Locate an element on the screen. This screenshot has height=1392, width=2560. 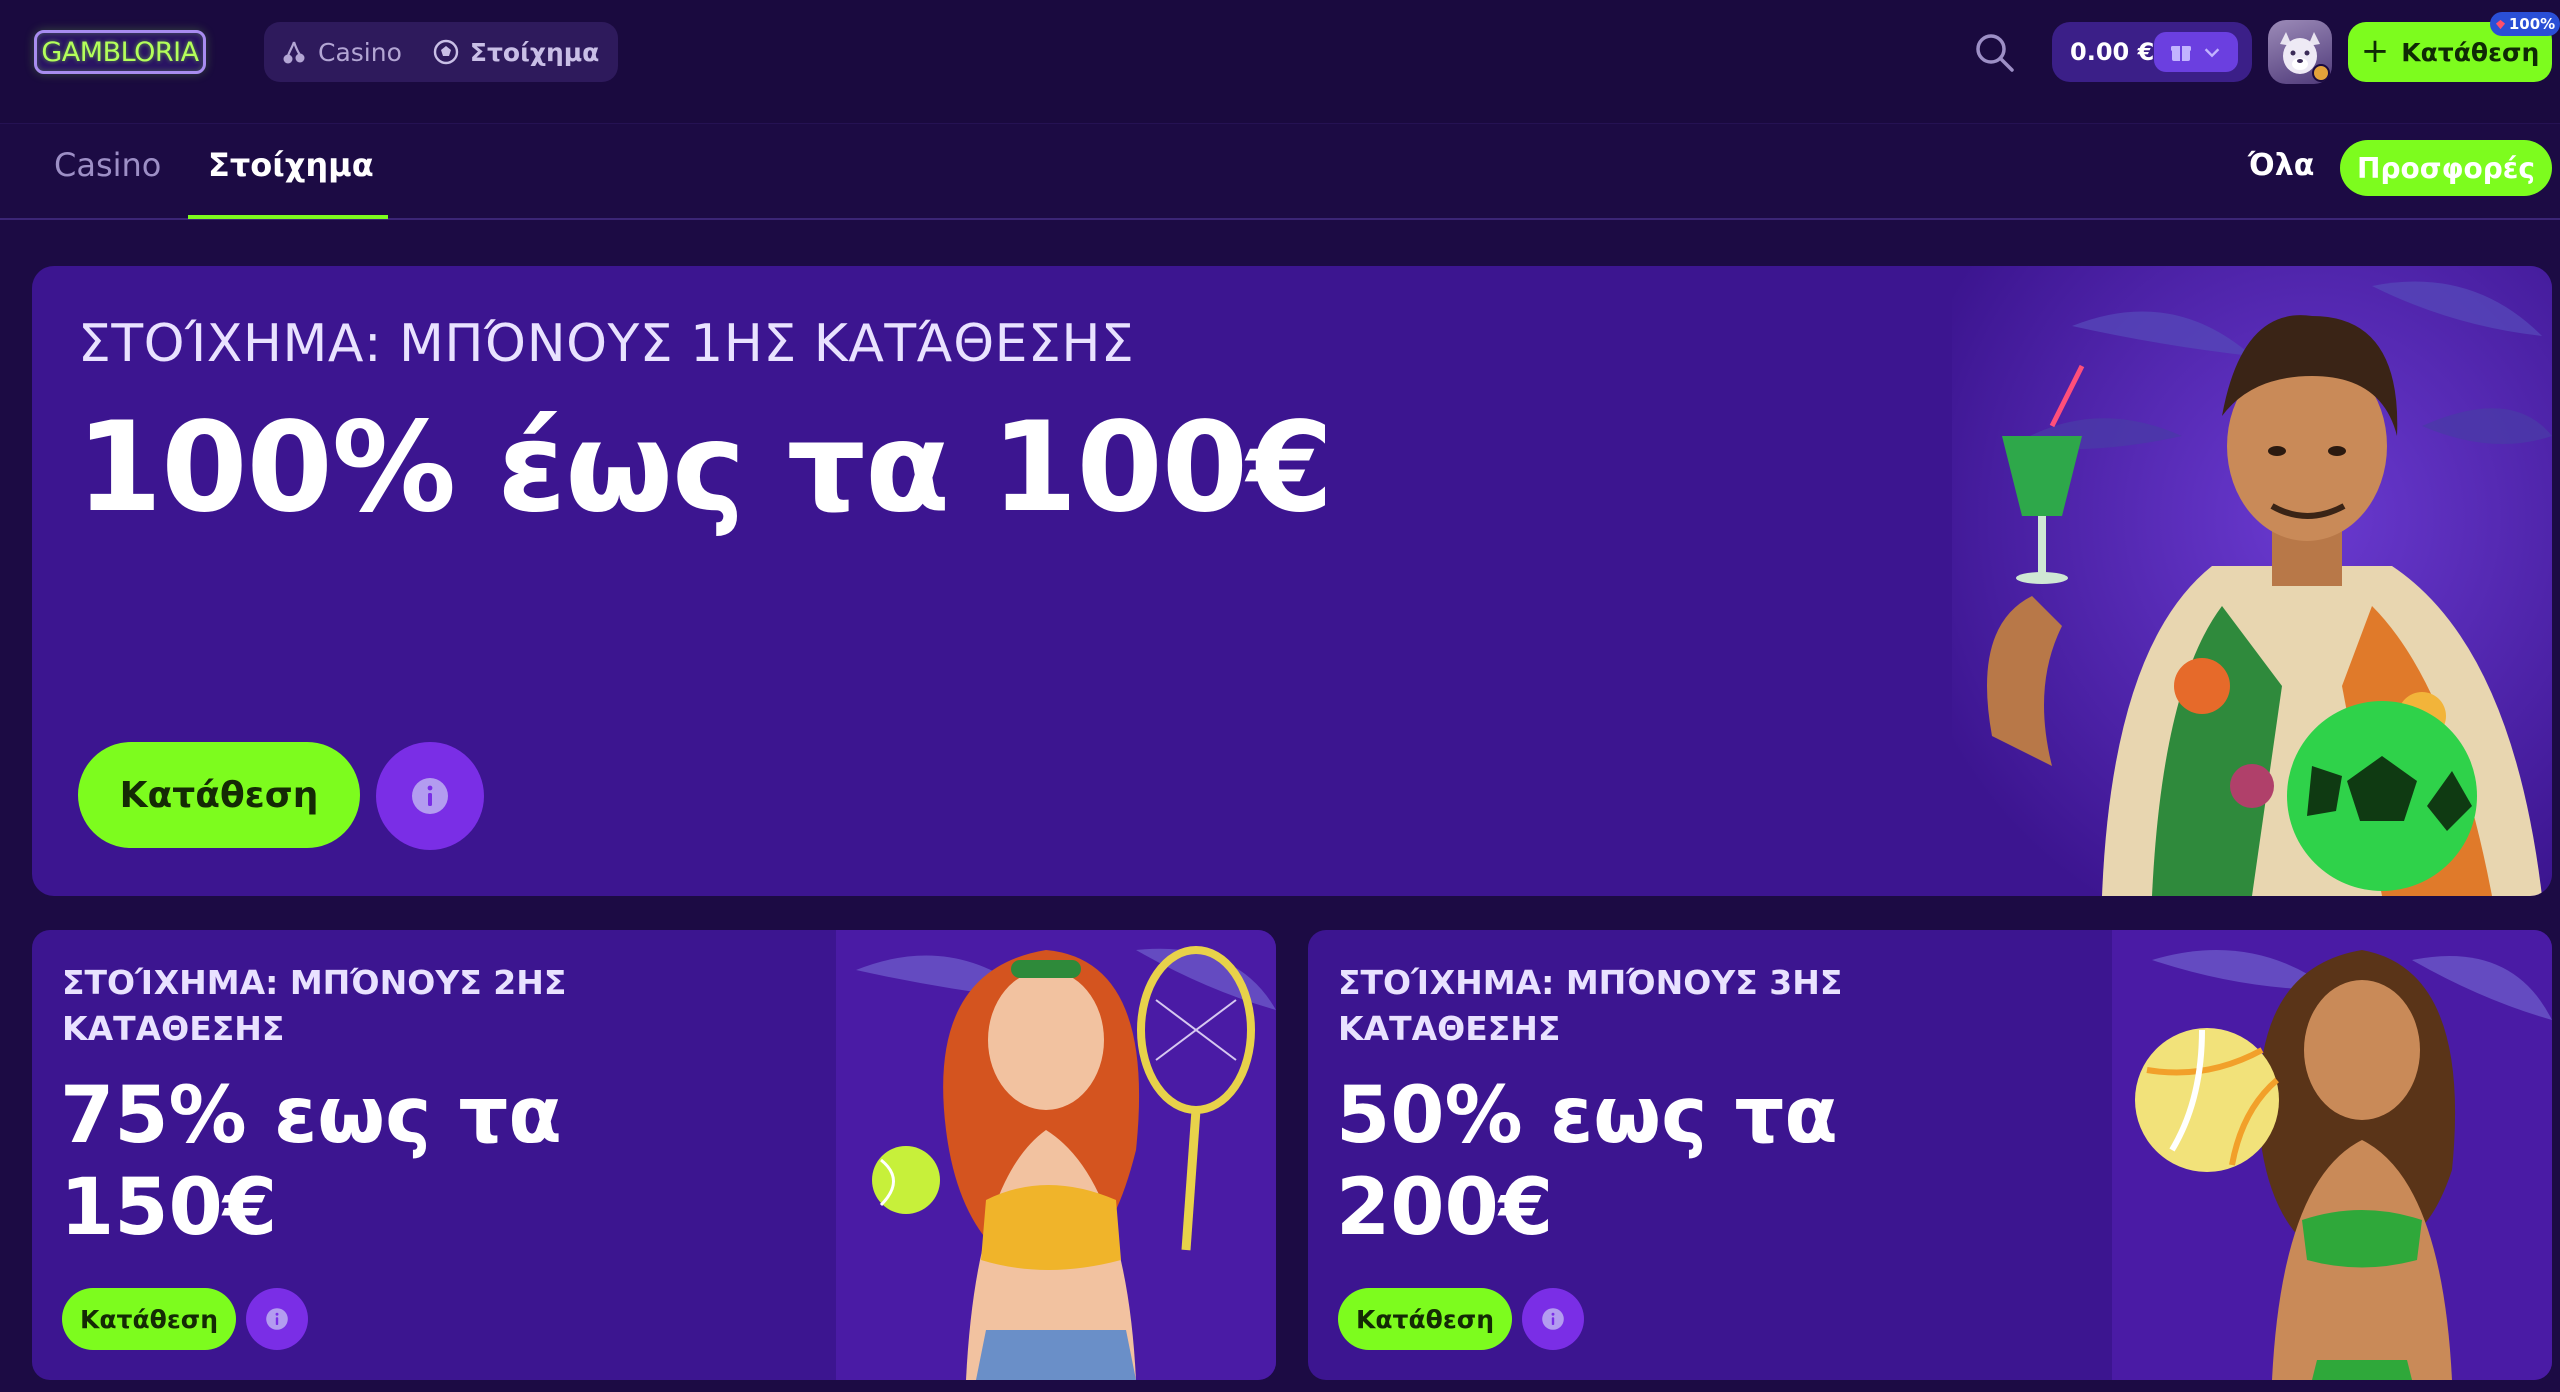
product-tab-sports: Στοίχημα is located at coordinates (515, 52).